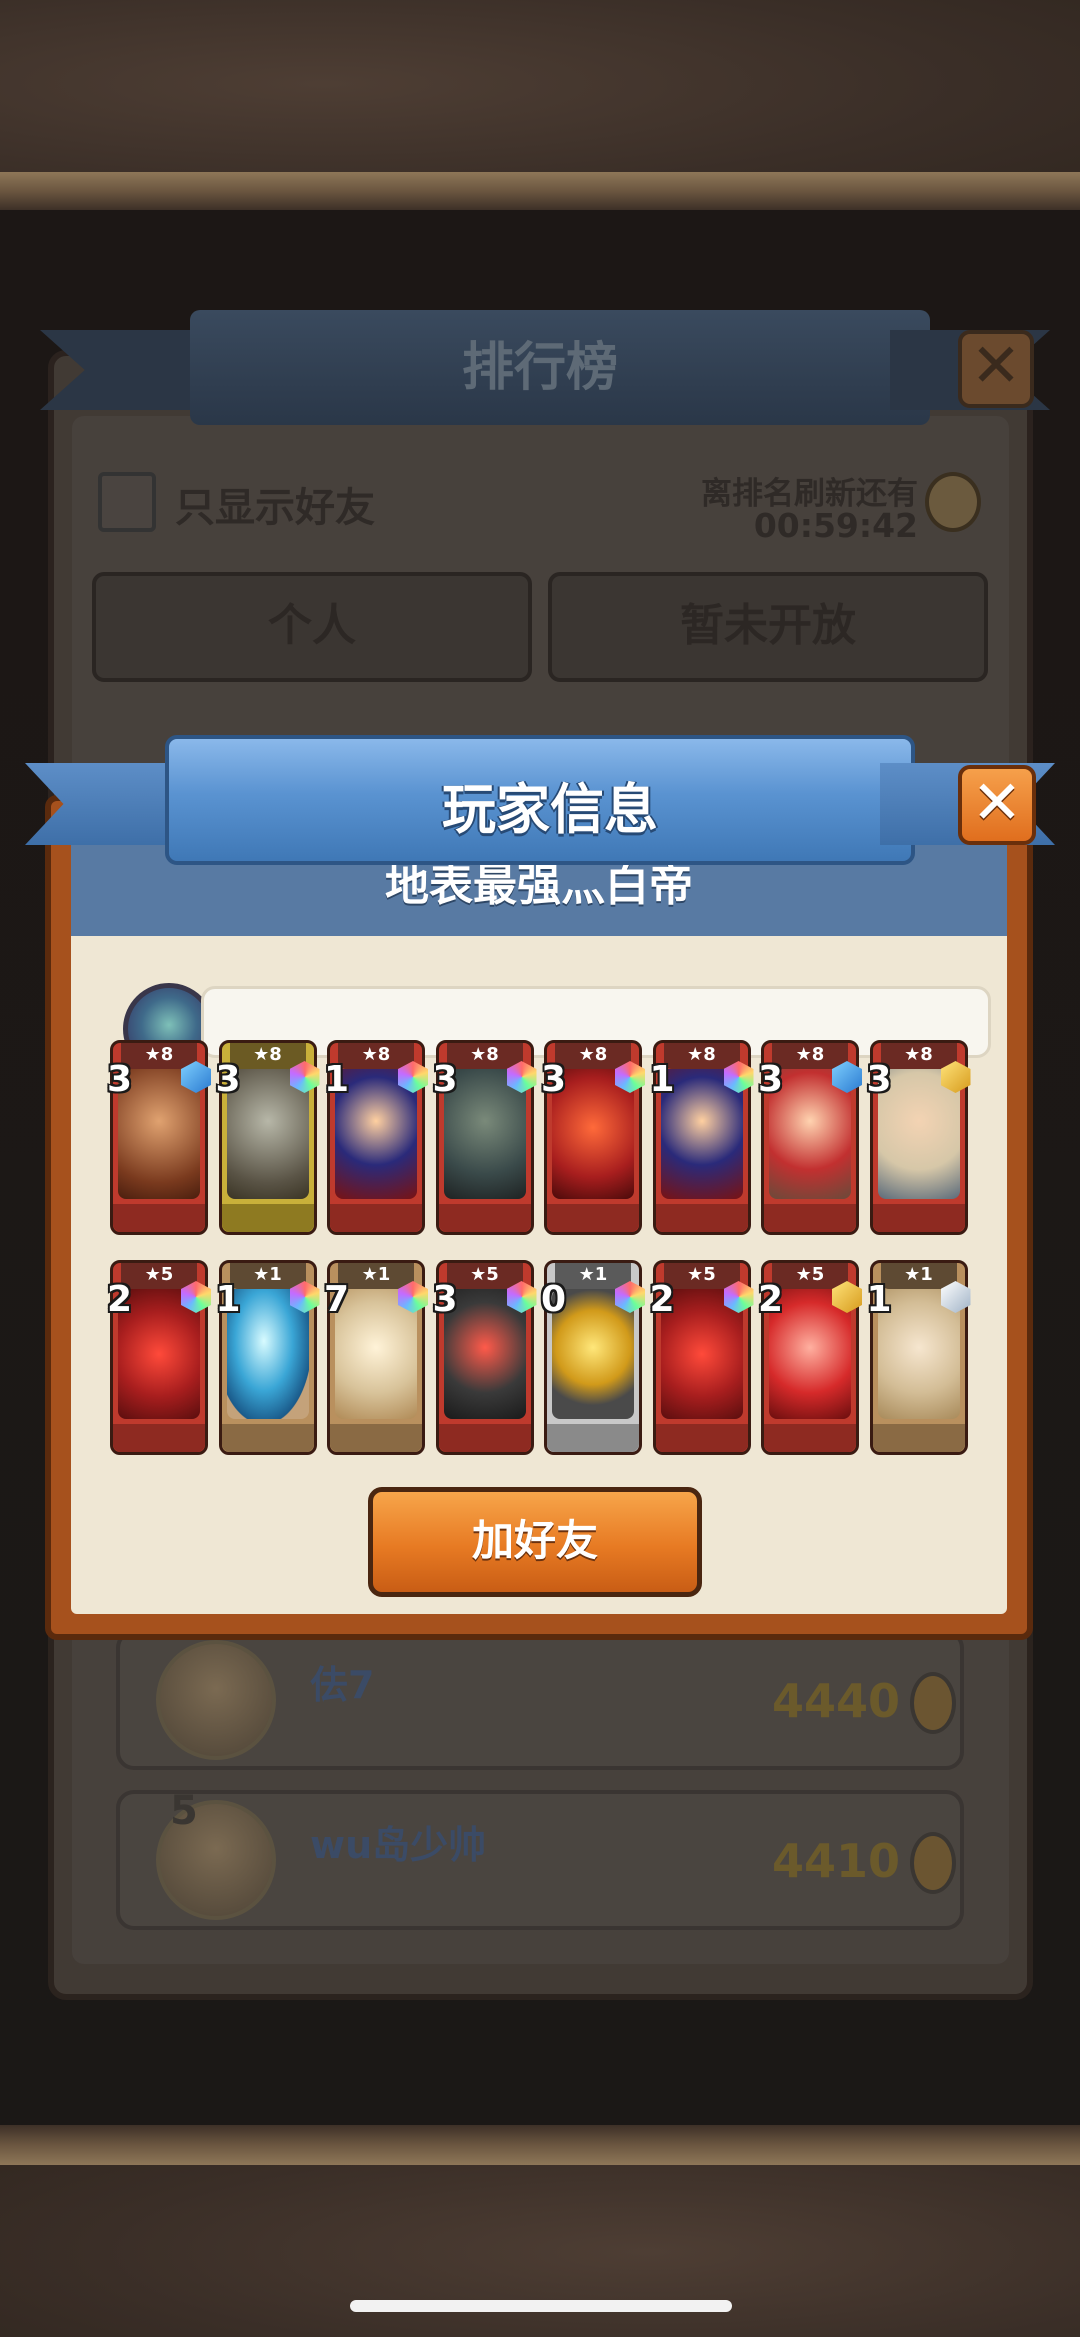 This screenshot has width=1080, height=2337. Describe the element at coordinates (997, 805) in the screenshot. I see `close-button: ✕` at that location.